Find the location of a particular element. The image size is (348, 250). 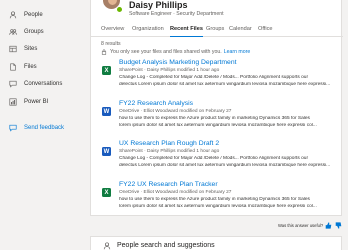

thumbs-up-icon is located at coordinates (329, 225).